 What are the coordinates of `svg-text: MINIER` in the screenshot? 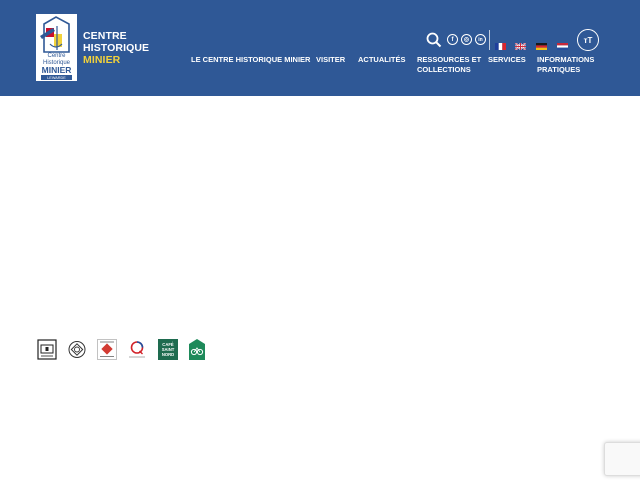 It's located at (57, 70).